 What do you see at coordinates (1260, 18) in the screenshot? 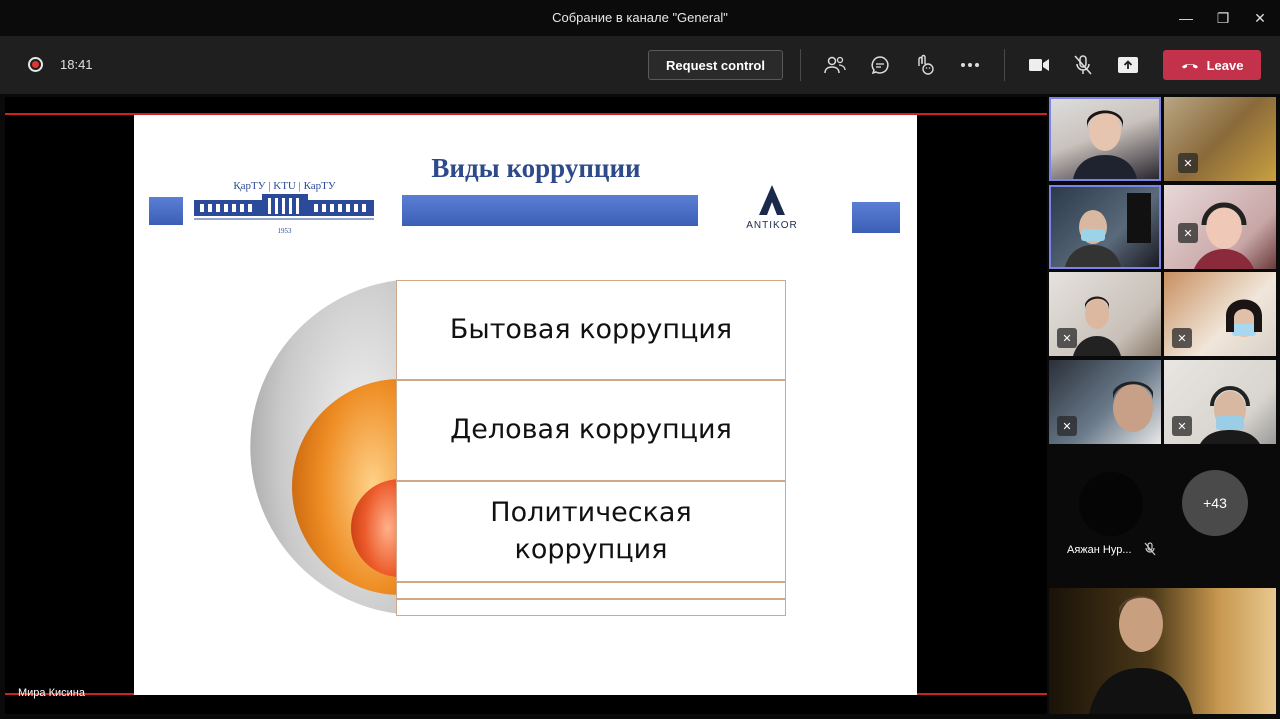
I see `close-button: ✕` at bounding box center [1260, 18].